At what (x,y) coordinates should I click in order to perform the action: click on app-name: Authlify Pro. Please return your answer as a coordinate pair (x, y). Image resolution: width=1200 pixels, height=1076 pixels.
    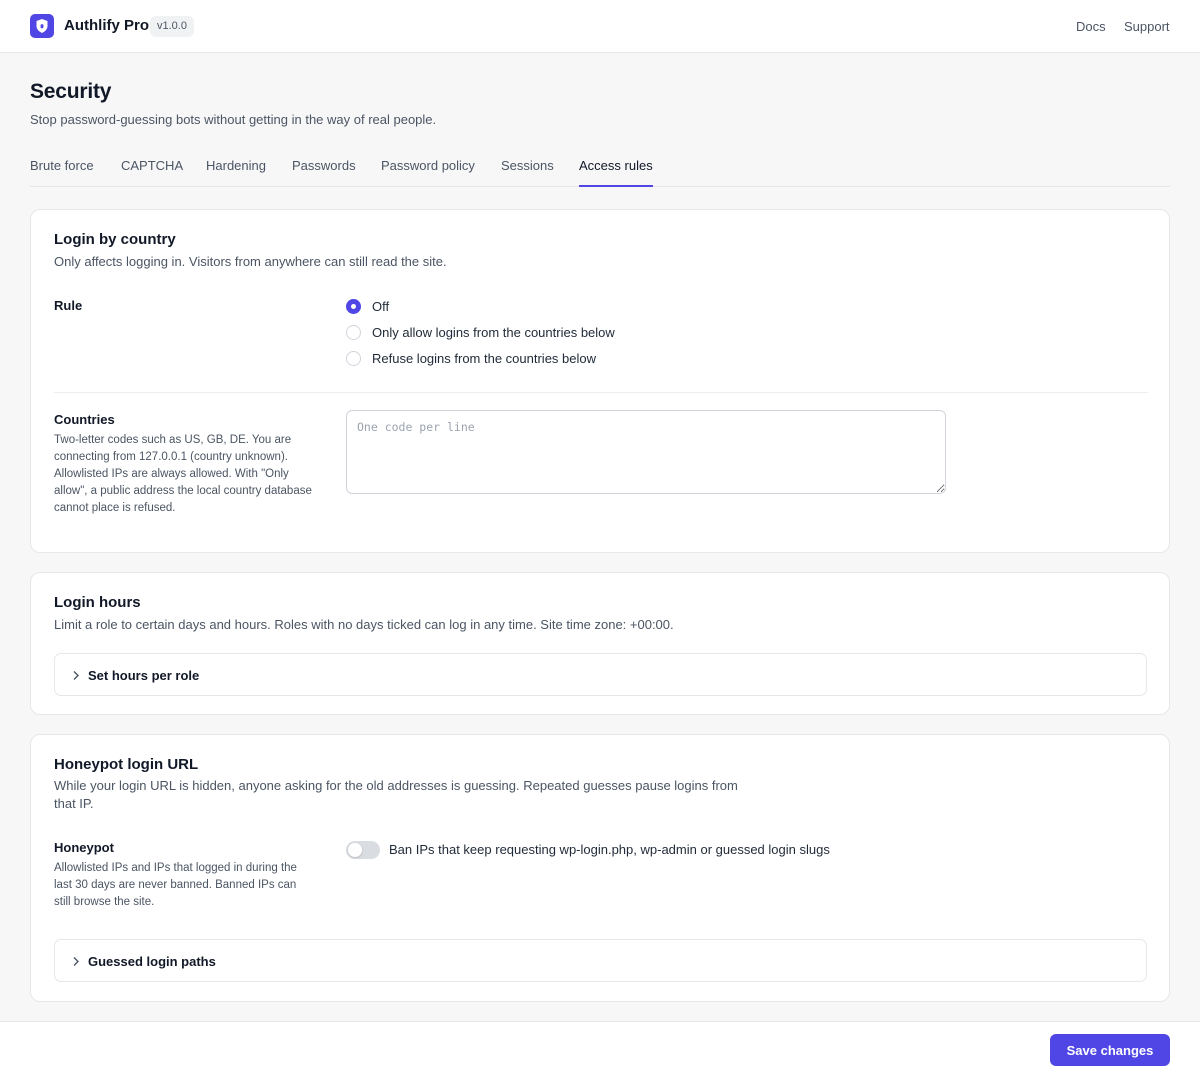
    Looking at the image, I should click on (106, 25).